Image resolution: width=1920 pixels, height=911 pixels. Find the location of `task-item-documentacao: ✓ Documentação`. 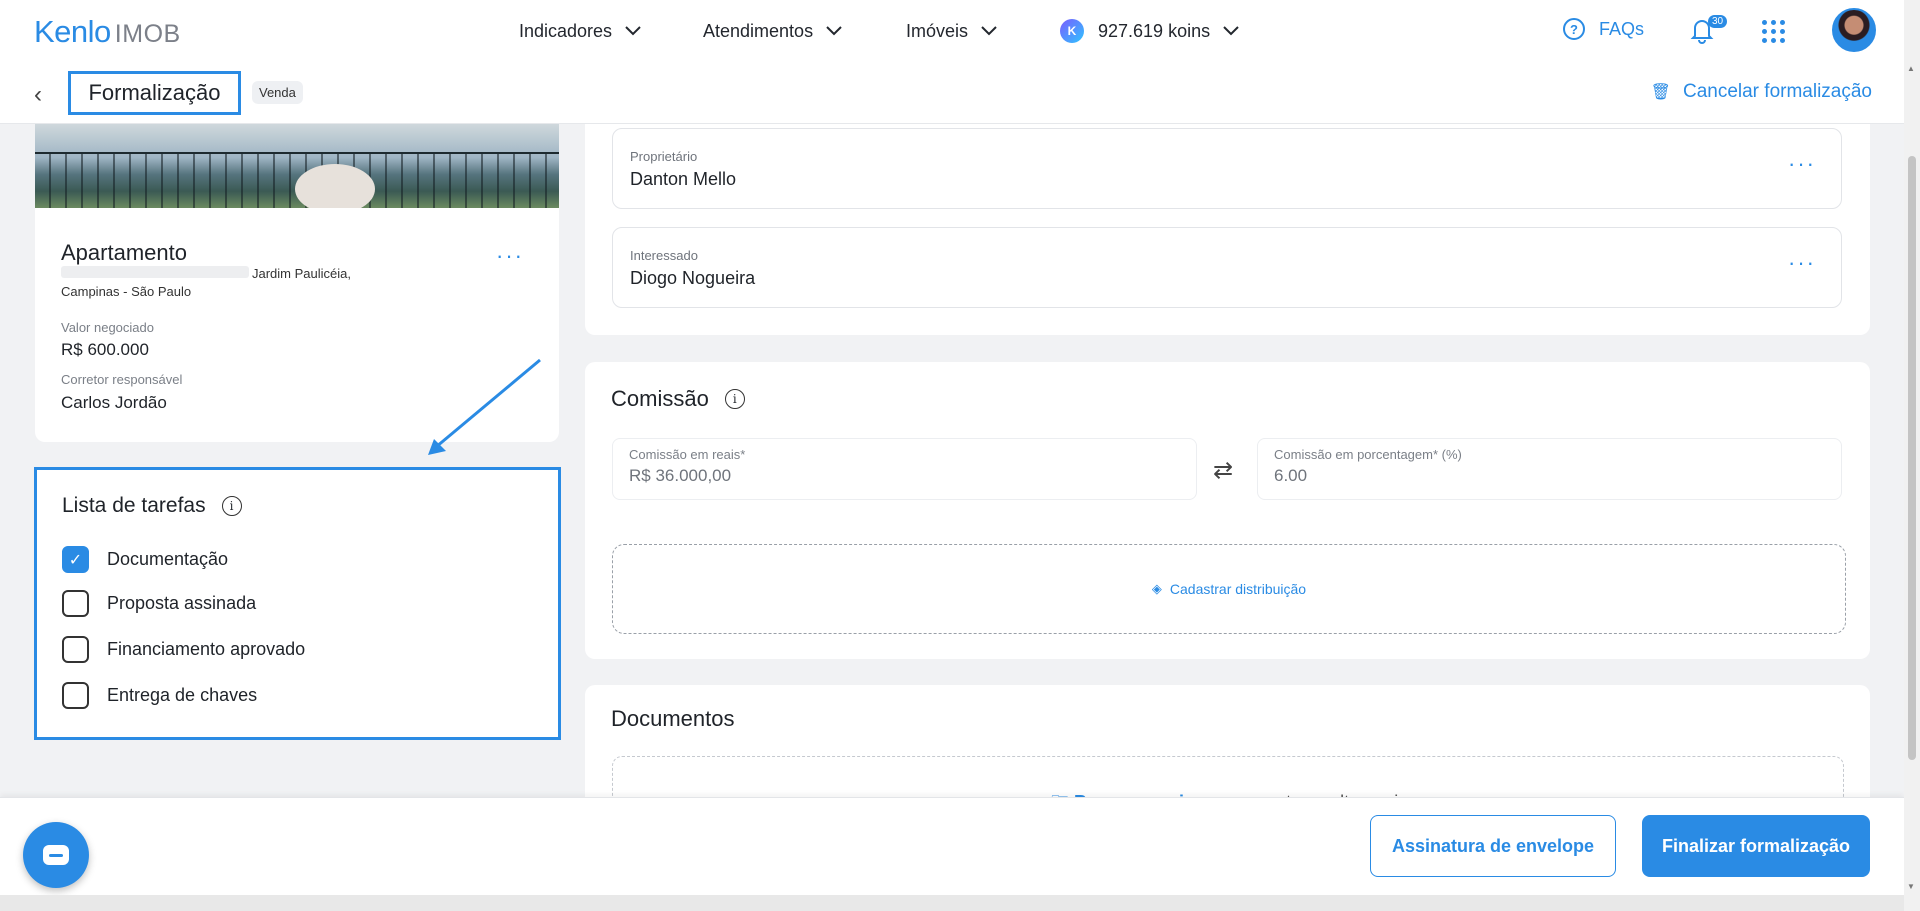

task-item-documentacao: ✓ Documentação is located at coordinates (145, 559).